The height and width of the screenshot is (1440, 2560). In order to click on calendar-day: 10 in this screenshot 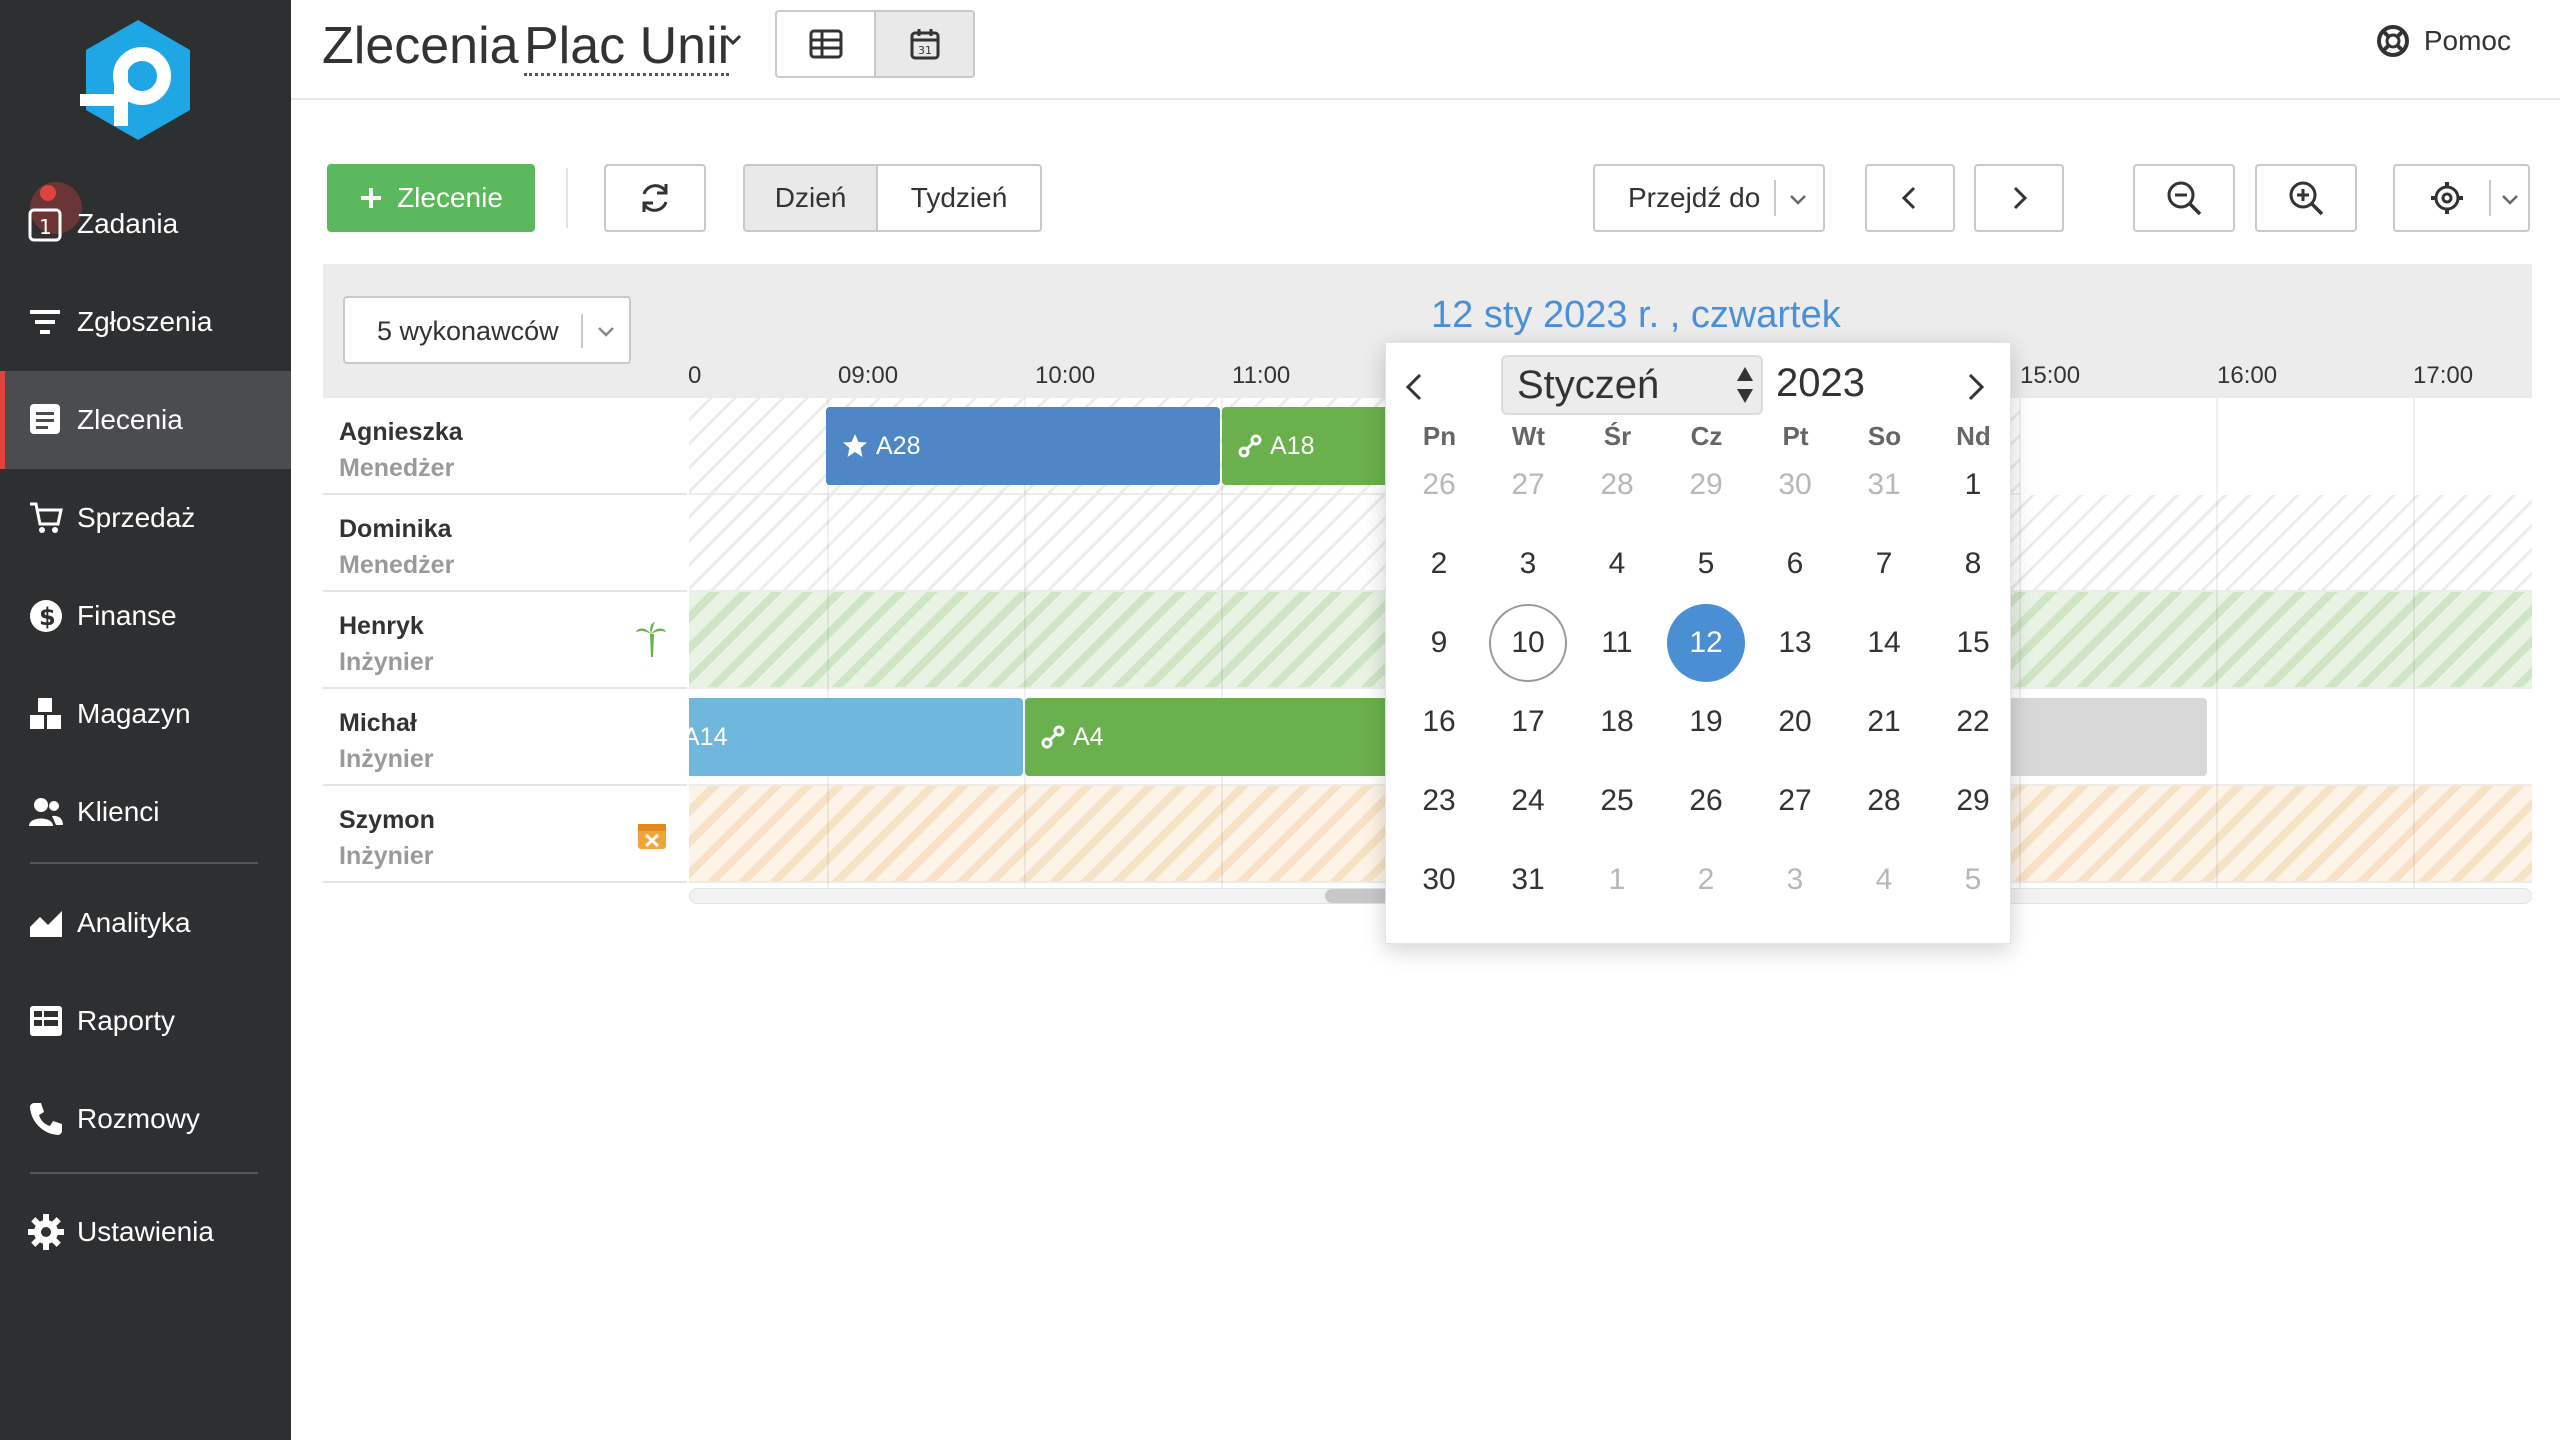, I will do `click(1528, 643)`.